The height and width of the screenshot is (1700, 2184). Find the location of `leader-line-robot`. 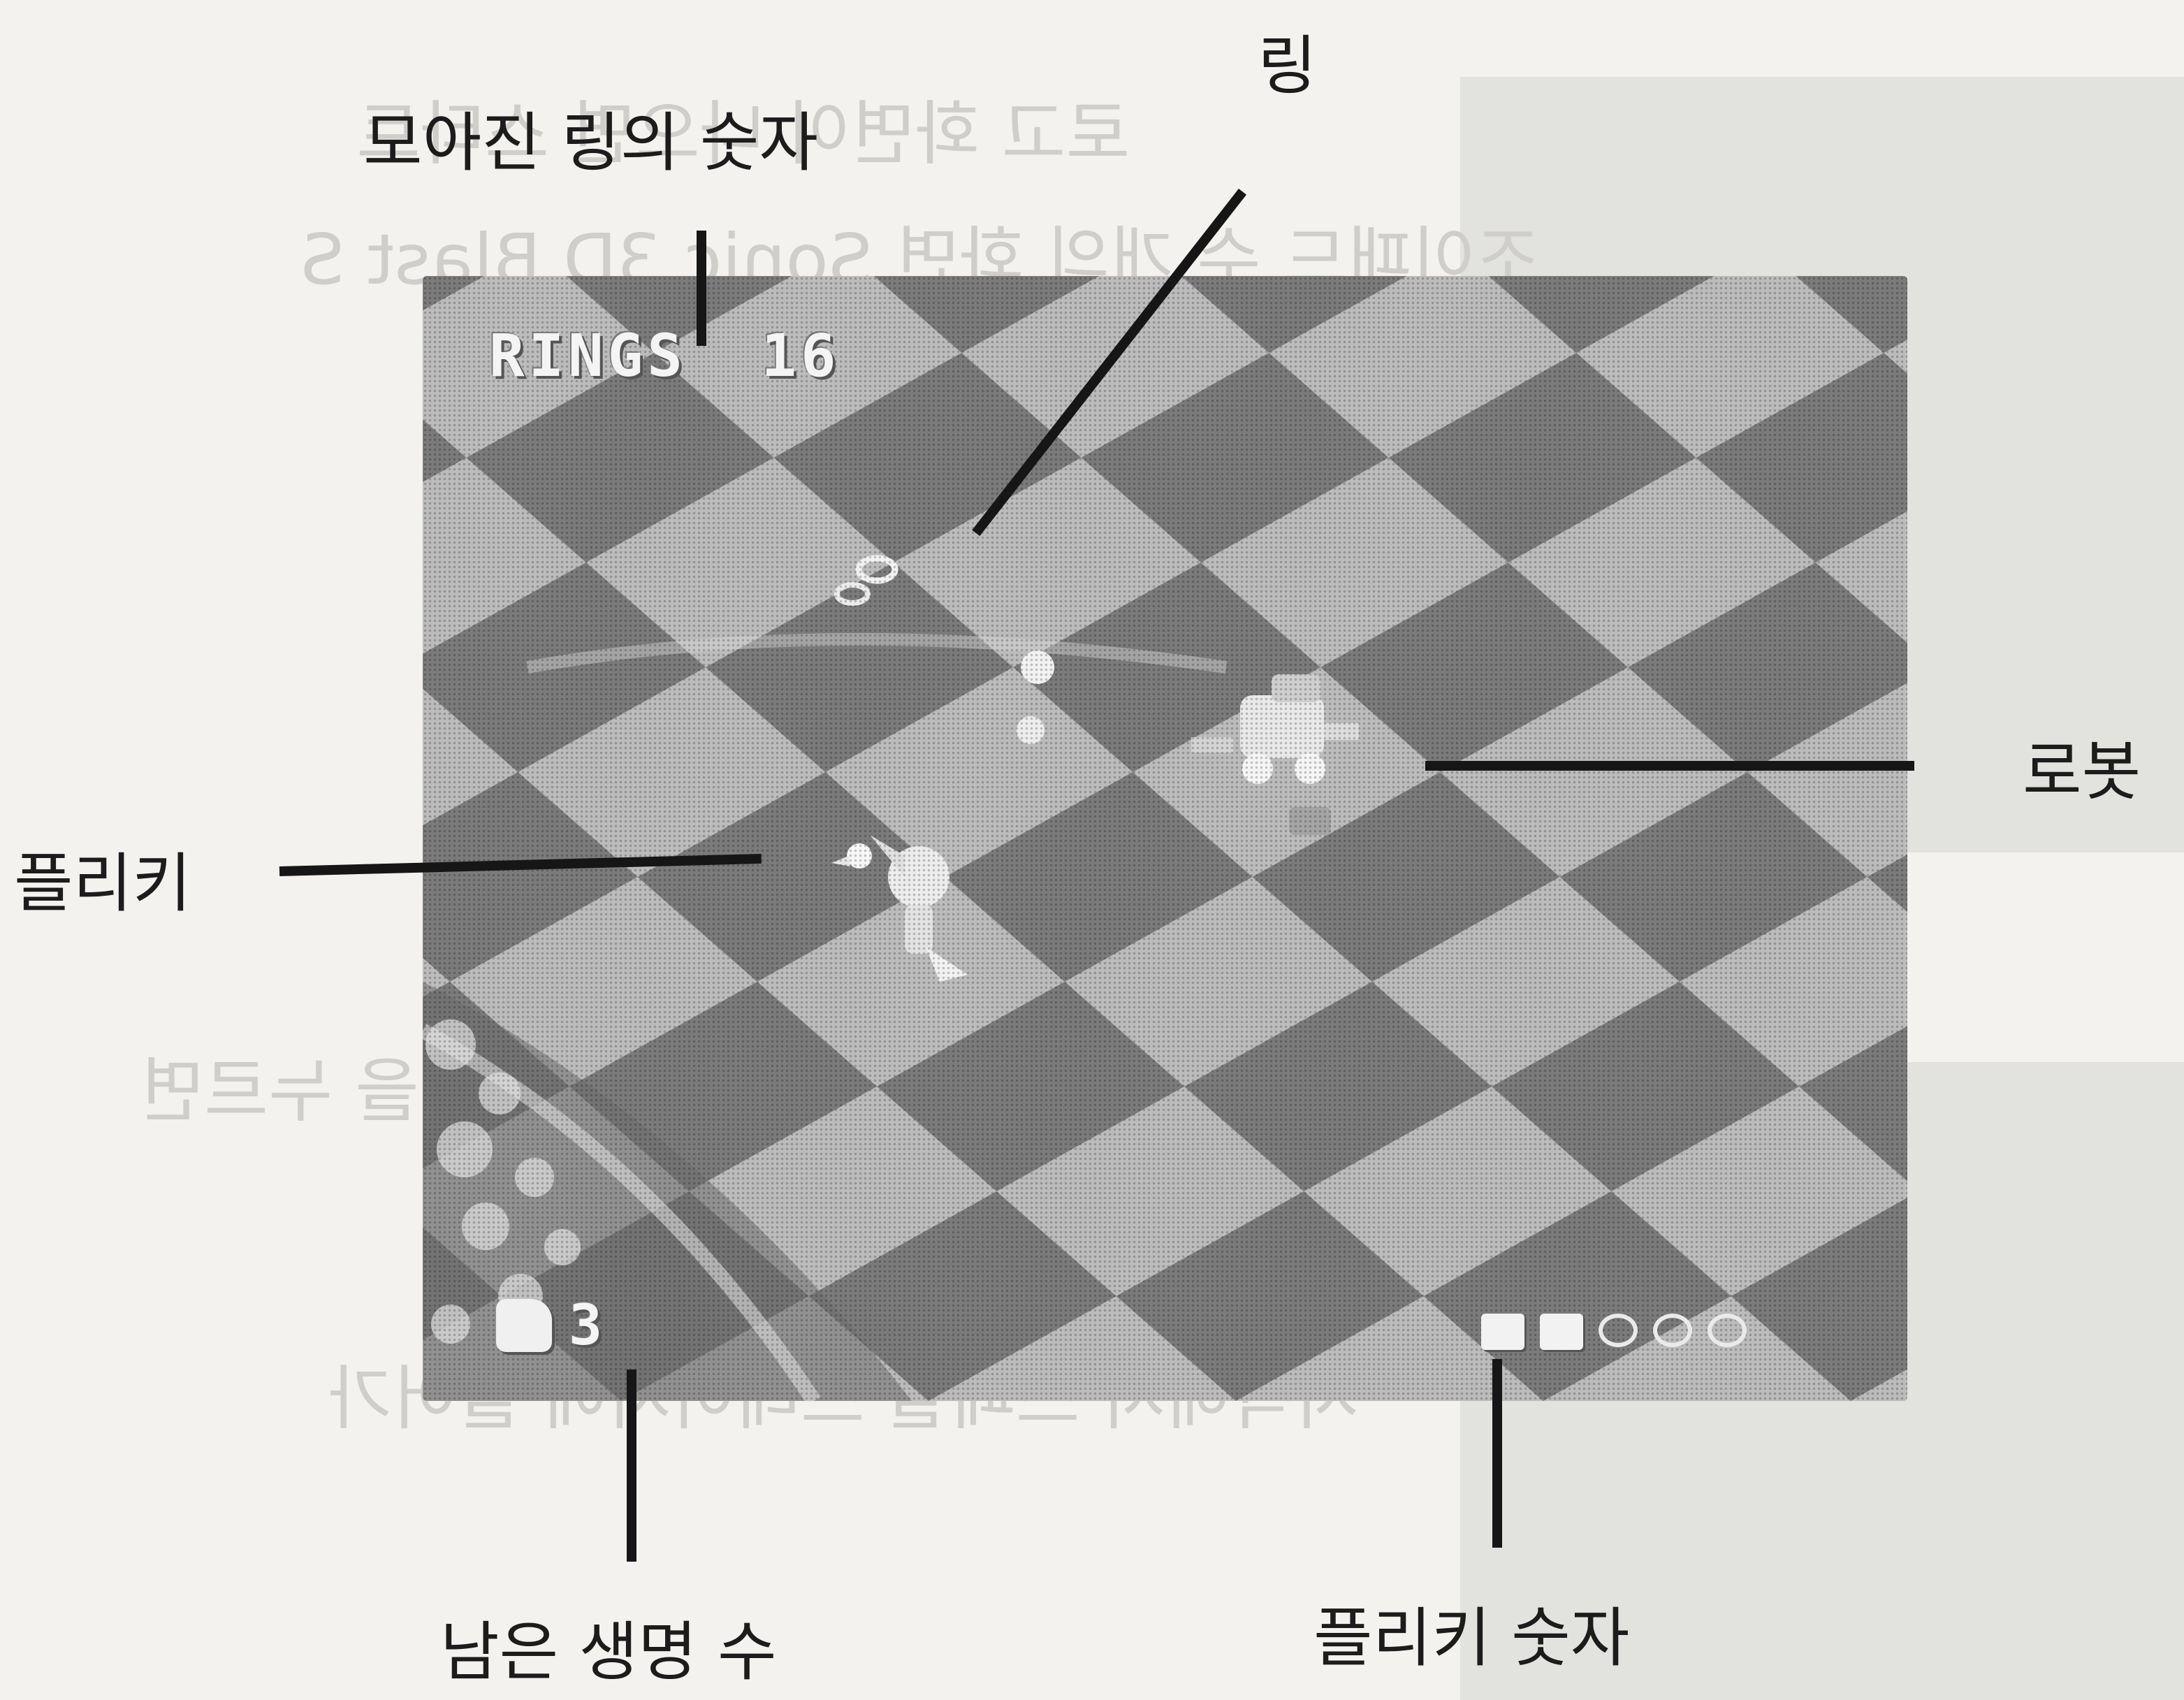

leader-line-robot is located at coordinates (1669, 766).